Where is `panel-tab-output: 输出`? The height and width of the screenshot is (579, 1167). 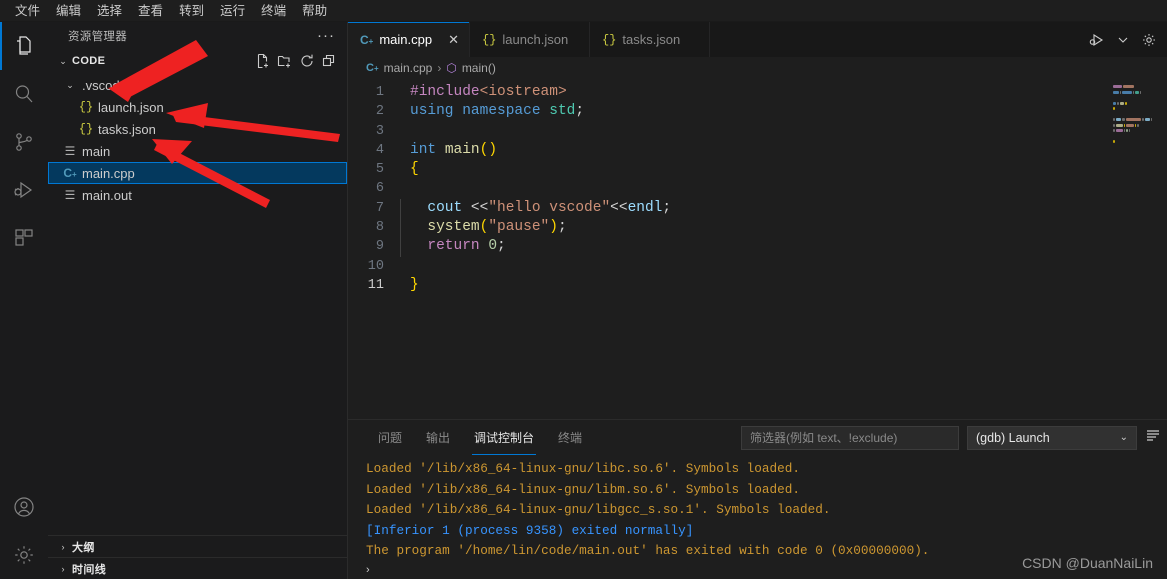 panel-tab-output: 输出 is located at coordinates (438, 437).